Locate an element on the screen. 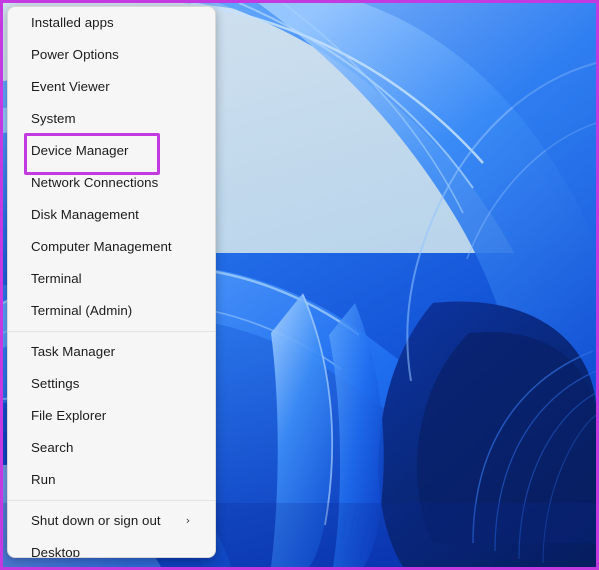 The width and height of the screenshot is (599, 570). menu-group-session: Shut down or sign out › Desktop is located at coordinates (111, 531).